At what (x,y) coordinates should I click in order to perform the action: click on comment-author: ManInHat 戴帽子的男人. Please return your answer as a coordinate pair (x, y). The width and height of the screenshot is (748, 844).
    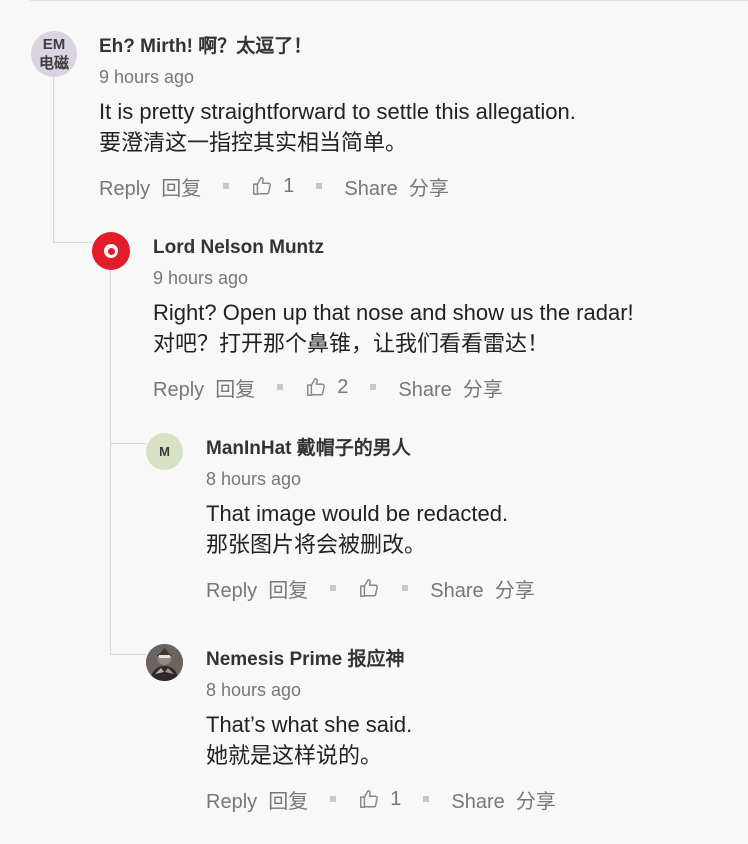
    Looking at the image, I should click on (370, 449).